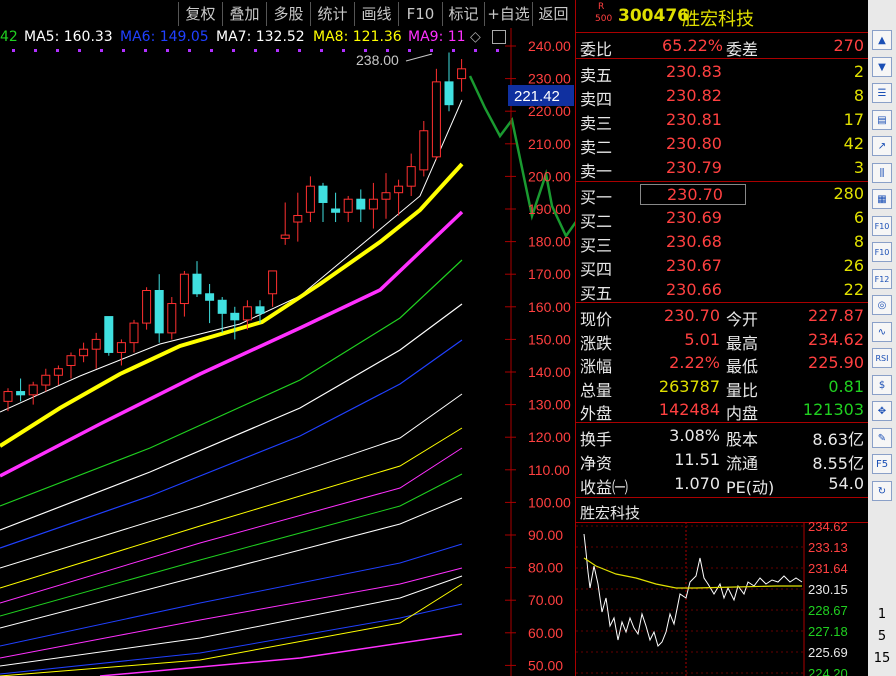 This screenshot has width=896, height=676. I want to click on fund-row: 净资 11.51 流通 8.55亿, so click(722, 460).